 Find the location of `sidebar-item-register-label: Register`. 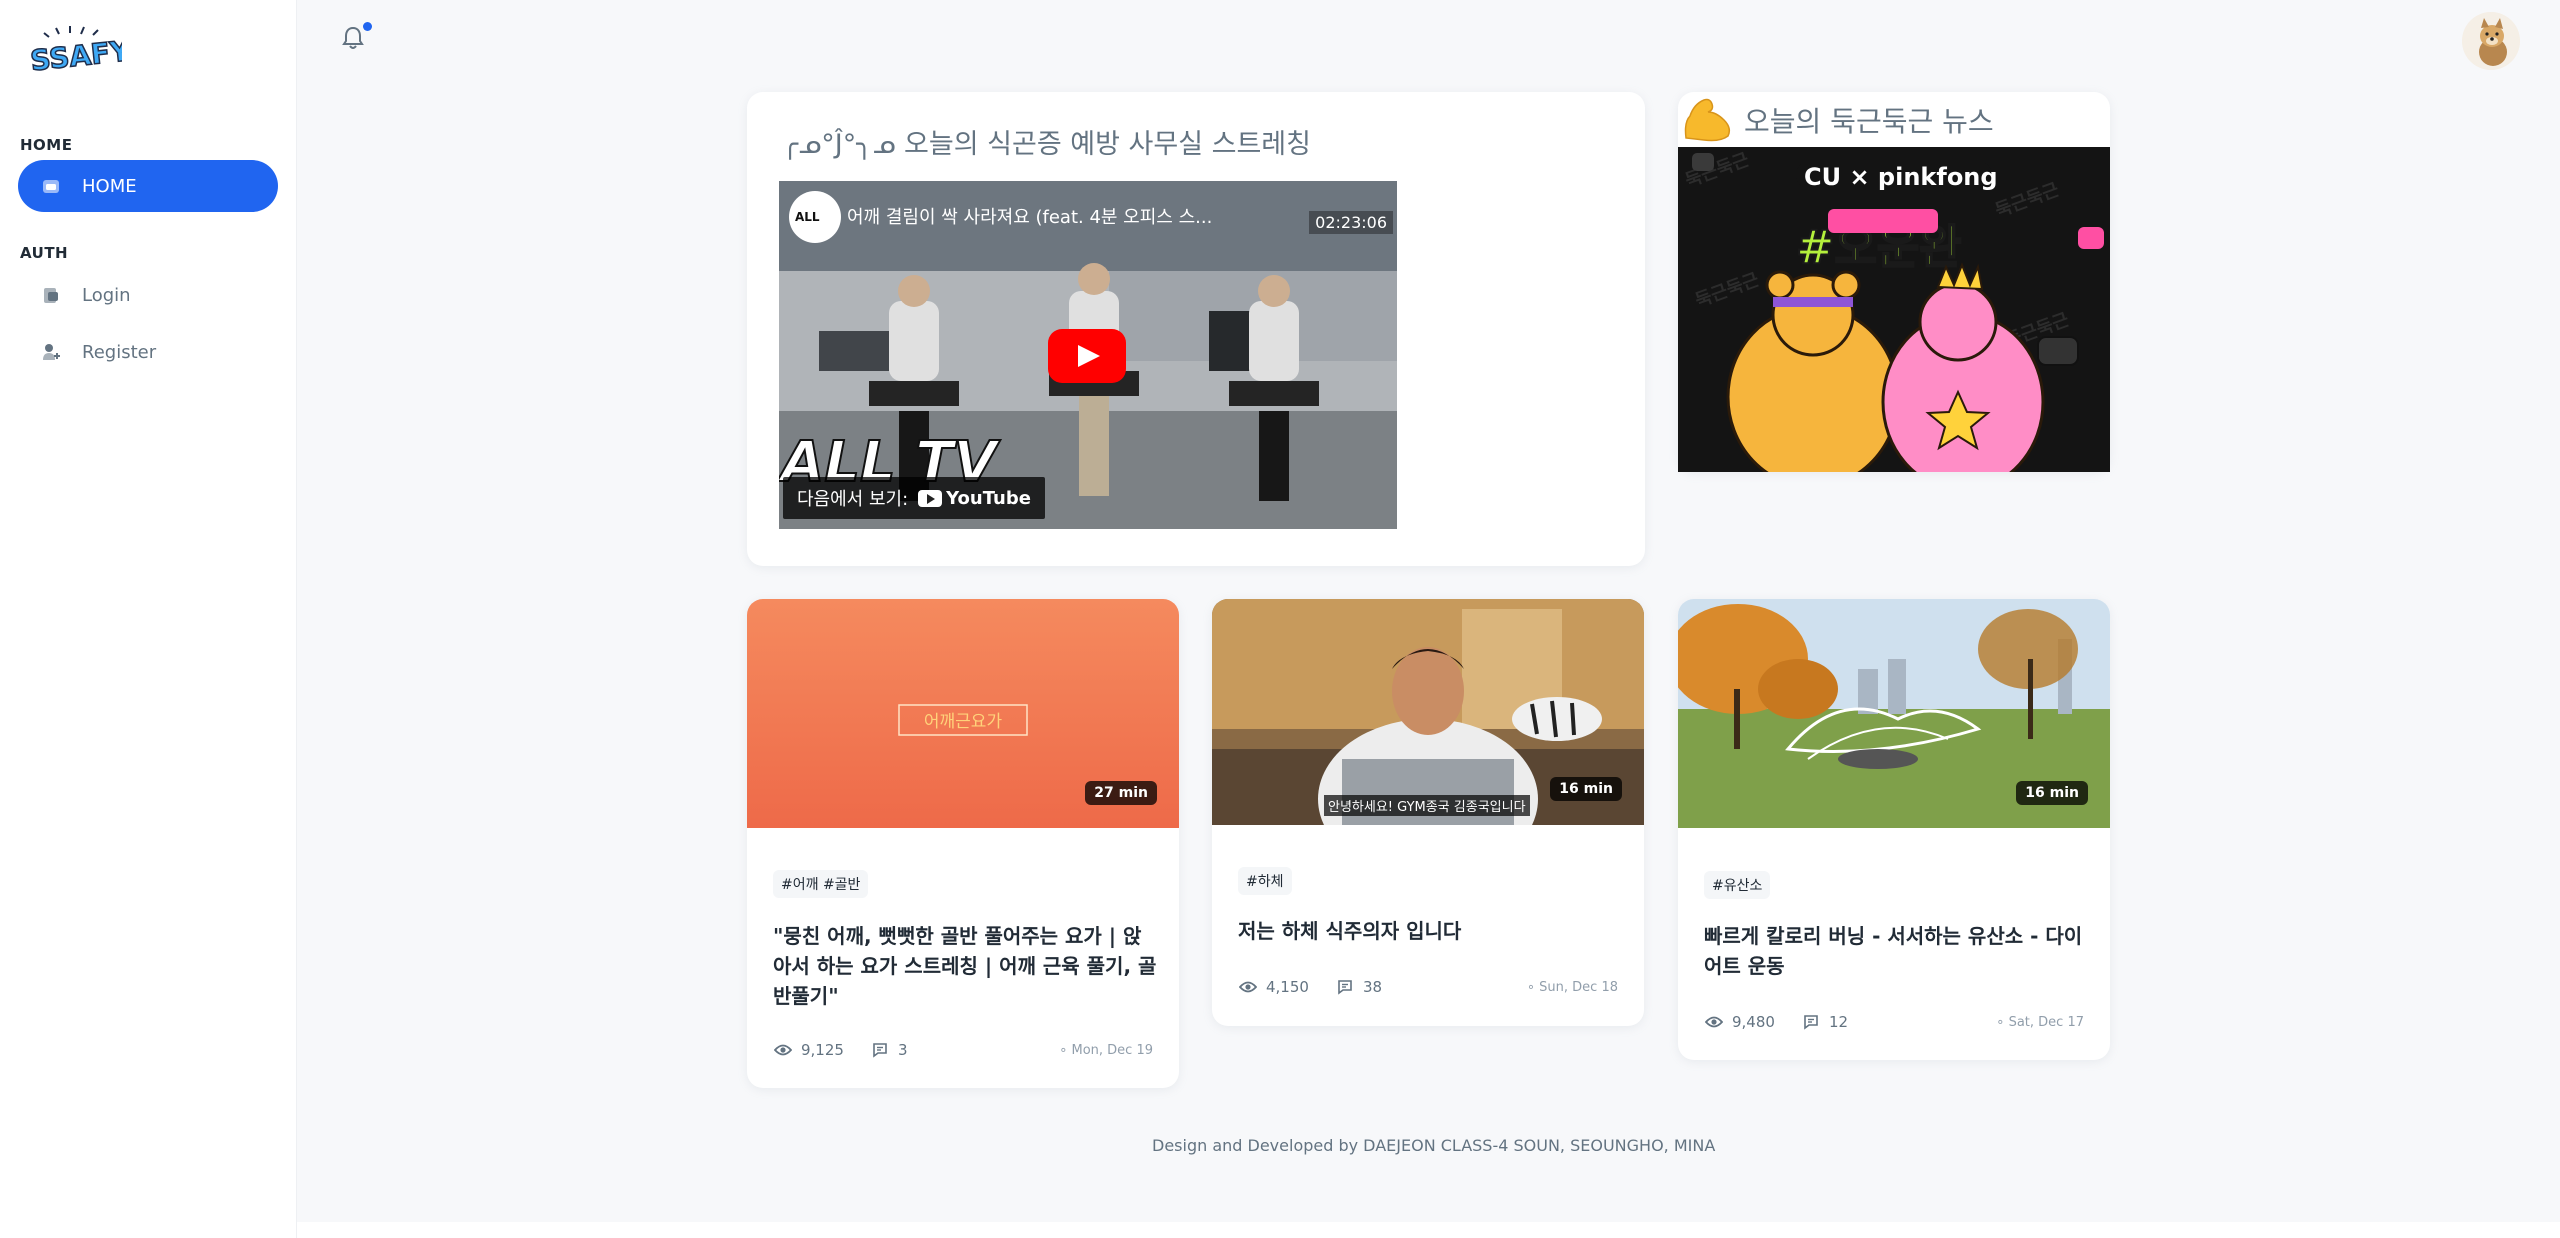

sidebar-item-register-label: Register is located at coordinates (119, 352).